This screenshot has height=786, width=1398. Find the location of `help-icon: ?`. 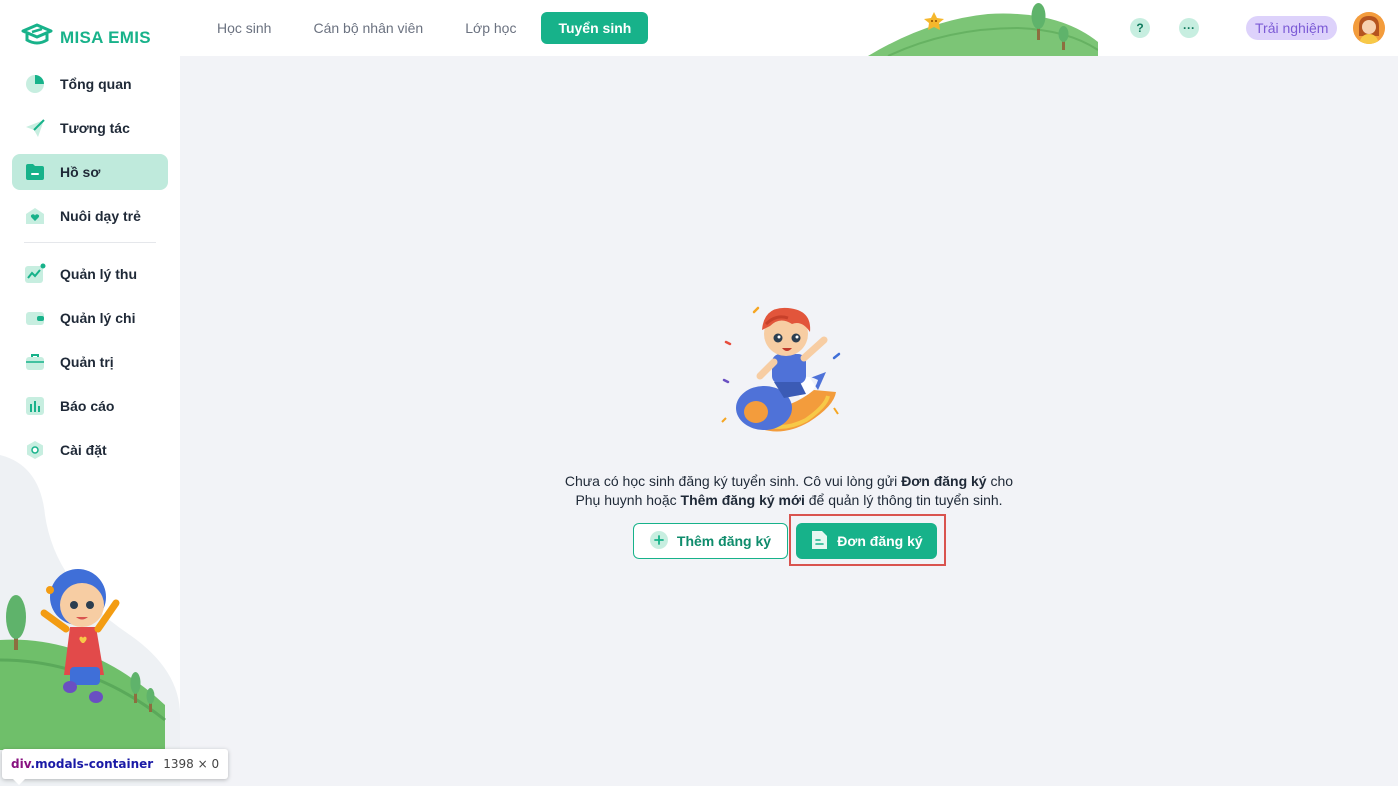

help-icon: ? is located at coordinates (1140, 28).